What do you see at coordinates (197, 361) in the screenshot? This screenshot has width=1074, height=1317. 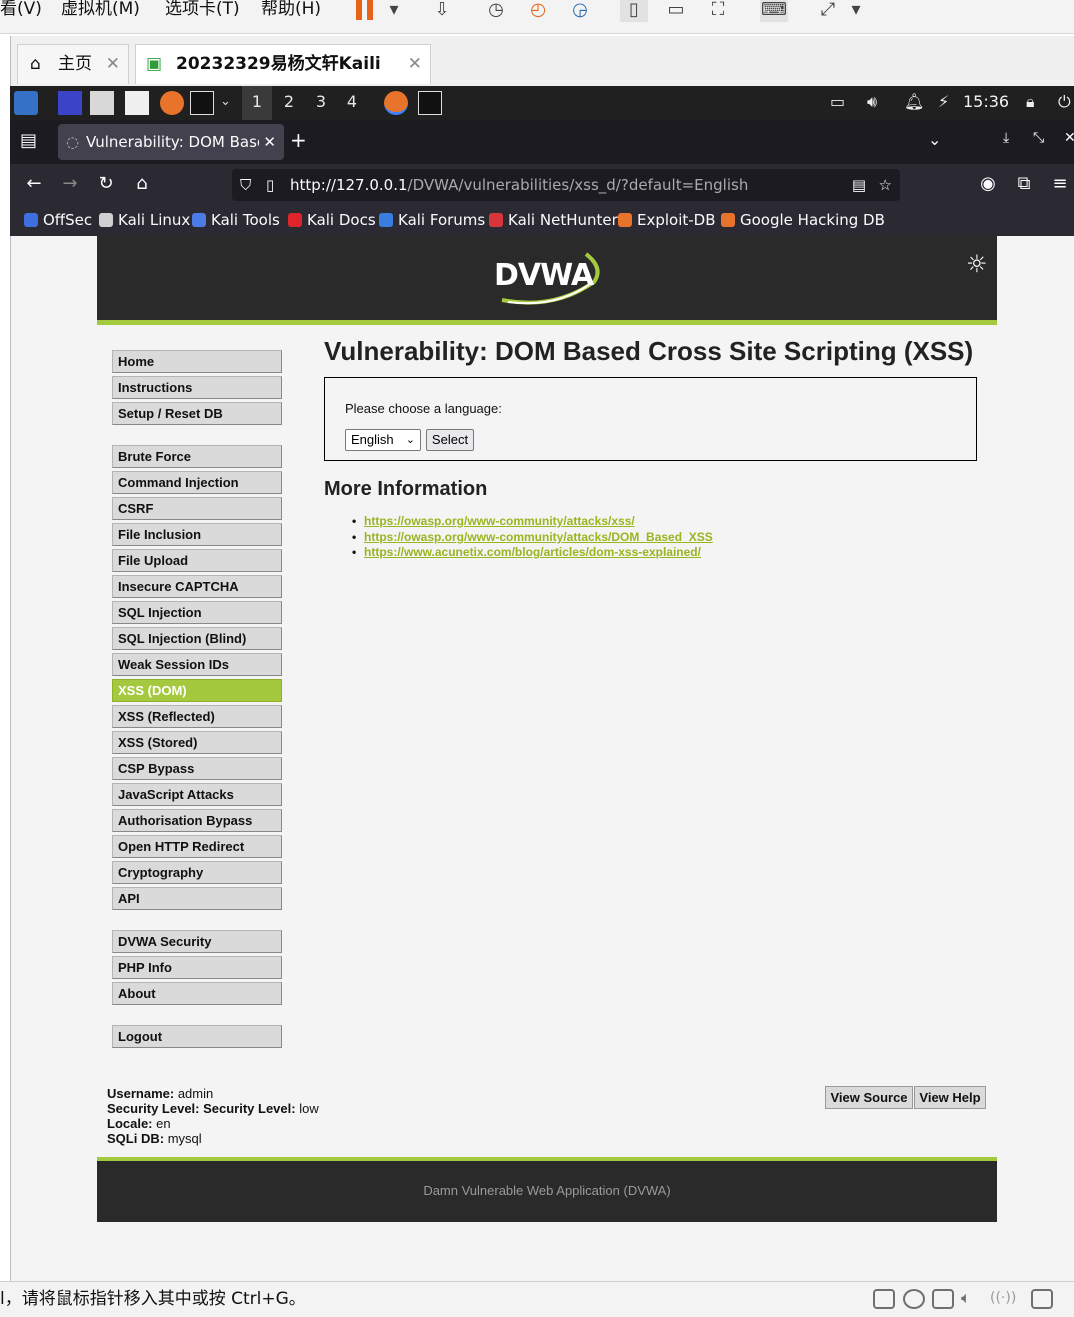 I see `menu-item-home: Home` at bounding box center [197, 361].